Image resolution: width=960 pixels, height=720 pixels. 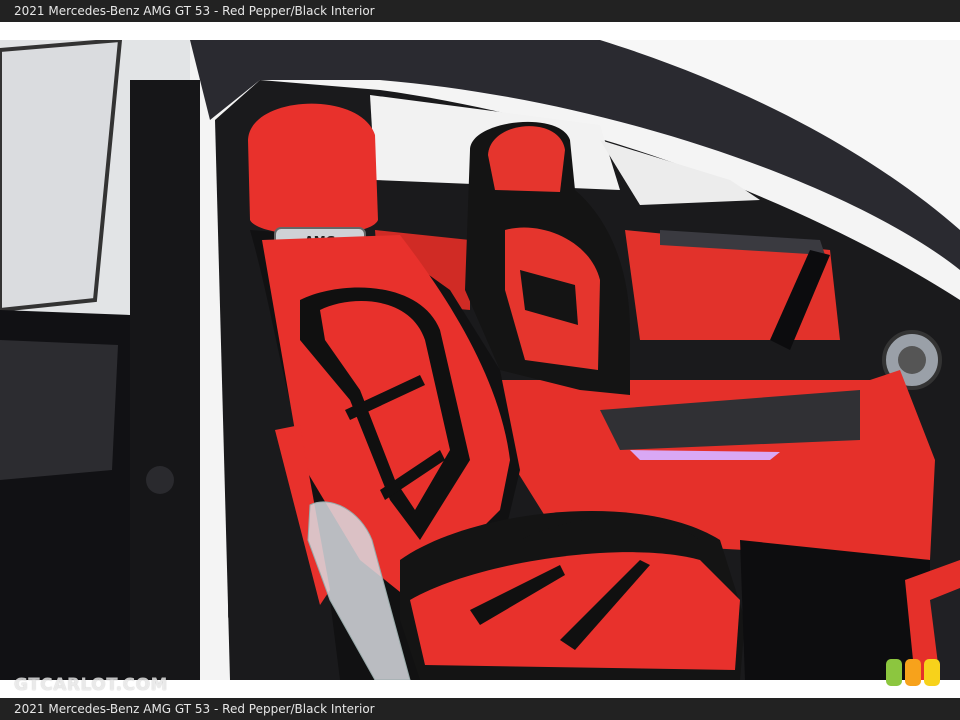 What do you see at coordinates (165, 380) in the screenshot?
I see `door-frame` at bounding box center [165, 380].